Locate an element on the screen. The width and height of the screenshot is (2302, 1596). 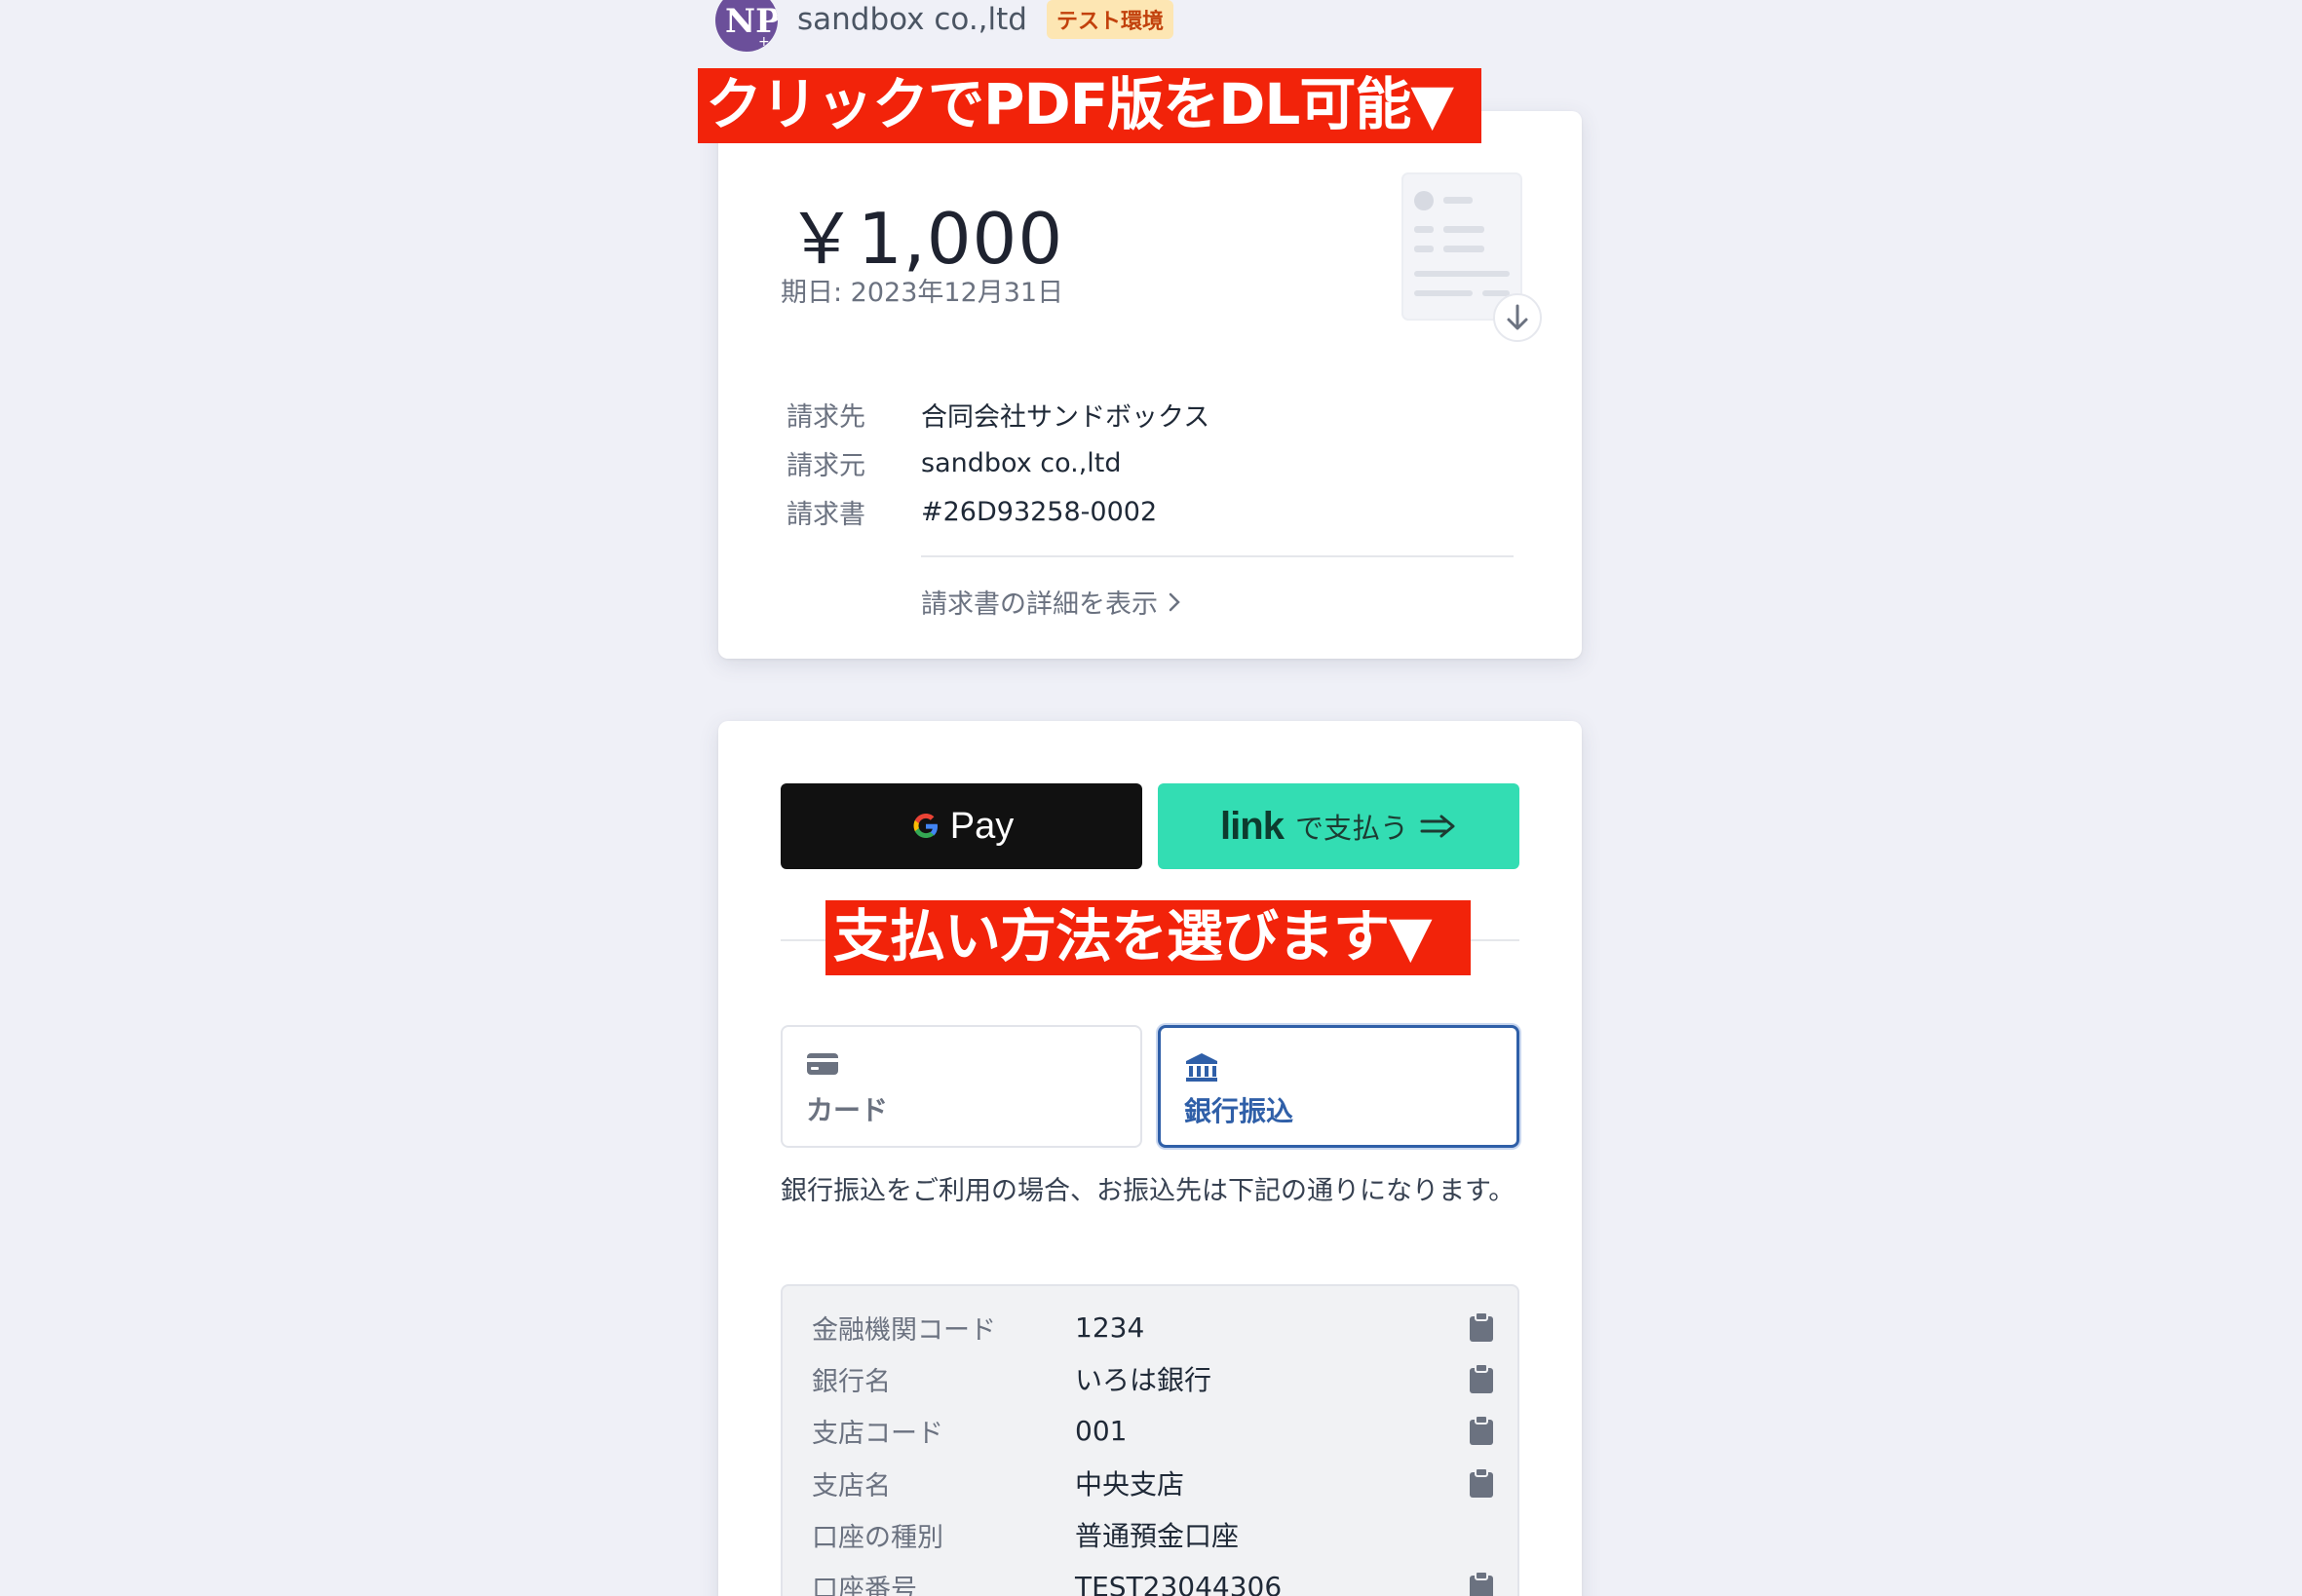
bank-value: 普通預金口座 is located at coordinates (1158, 1536).